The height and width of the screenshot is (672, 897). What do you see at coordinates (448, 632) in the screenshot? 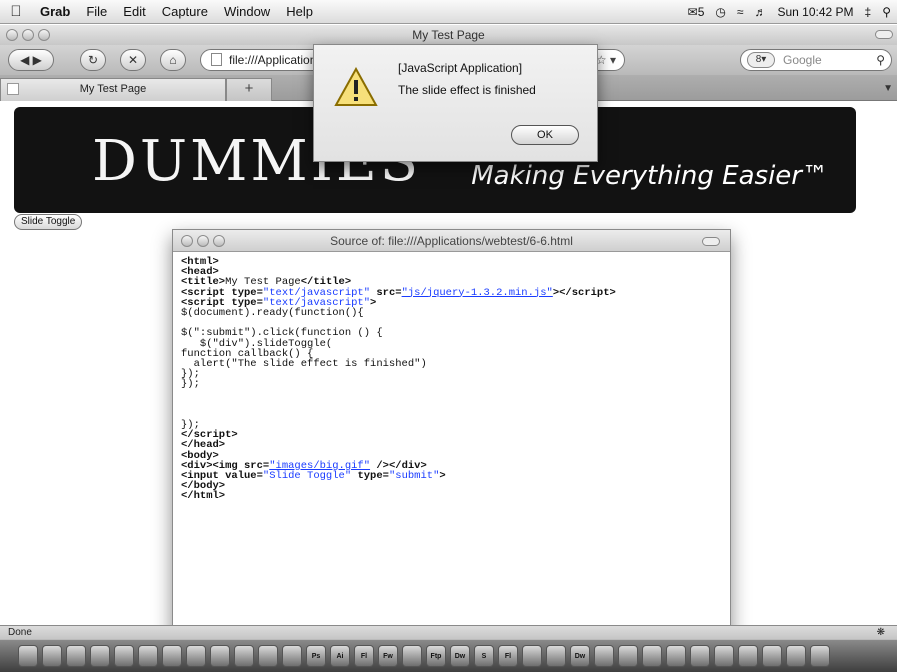
I see `status-bar: Done ❋` at bounding box center [448, 632].